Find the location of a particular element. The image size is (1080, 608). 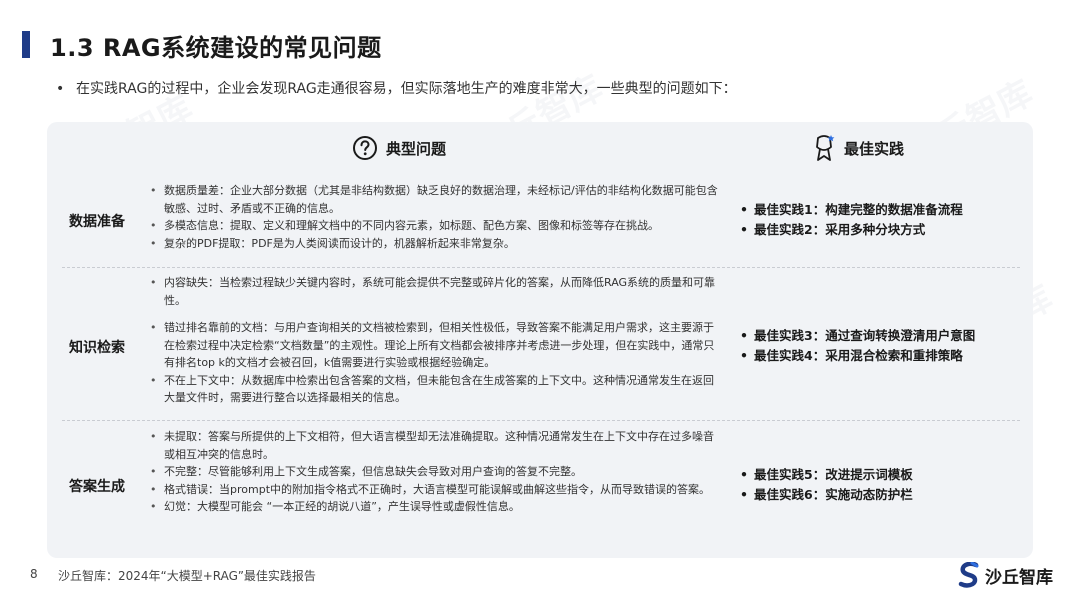

best-practice-item: 最佳实践4：采用混合检索和重排策略 is located at coordinates (885, 356).